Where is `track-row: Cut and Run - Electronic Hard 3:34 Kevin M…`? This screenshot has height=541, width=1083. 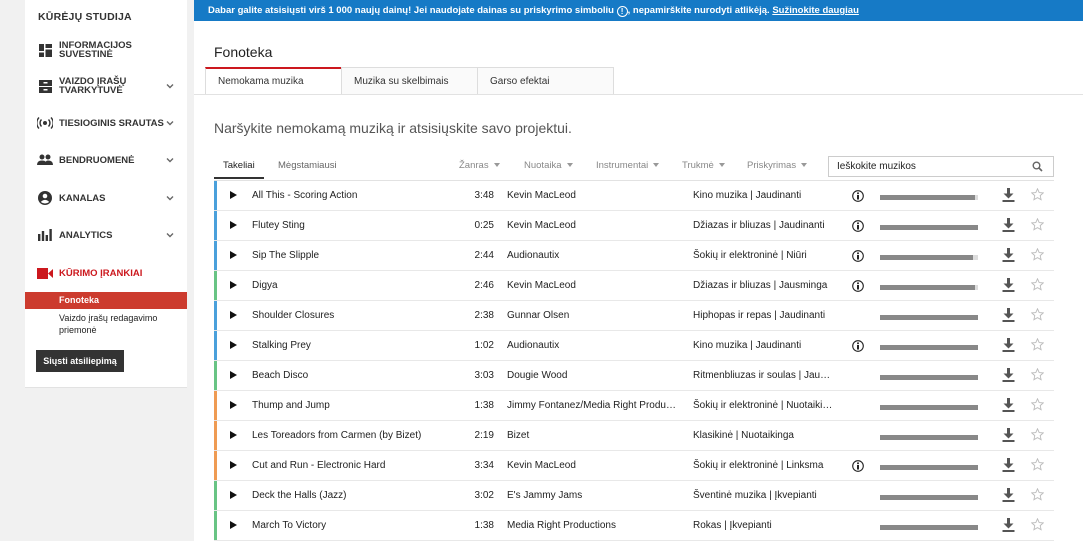
track-row: Cut and Run - Electronic Hard 3:34 Kevin M… is located at coordinates (634, 466).